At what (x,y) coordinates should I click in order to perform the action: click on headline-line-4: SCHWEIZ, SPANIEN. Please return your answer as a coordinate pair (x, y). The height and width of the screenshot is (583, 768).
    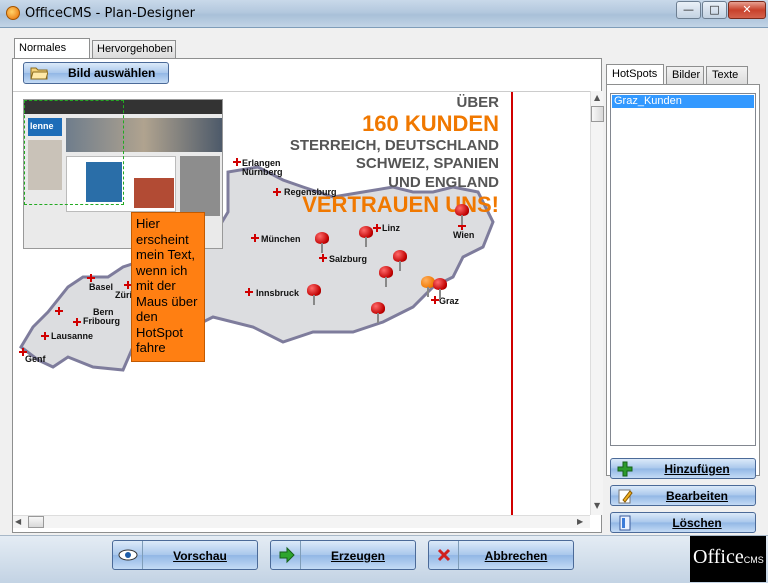
    Looking at the image, I should click on (427, 163).